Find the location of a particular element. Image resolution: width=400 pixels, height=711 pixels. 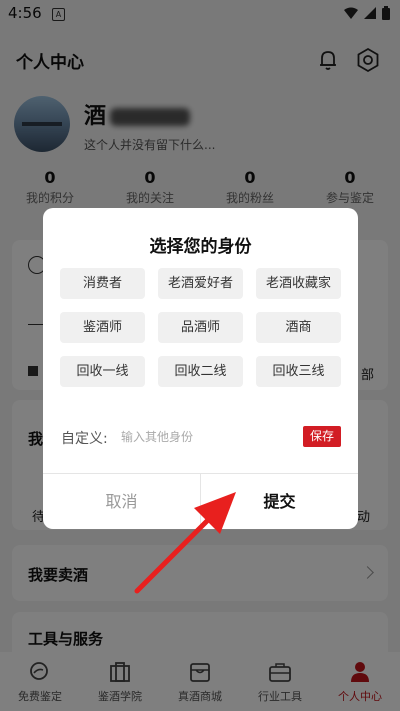

identity-option: 消费者 is located at coordinates (102, 283).